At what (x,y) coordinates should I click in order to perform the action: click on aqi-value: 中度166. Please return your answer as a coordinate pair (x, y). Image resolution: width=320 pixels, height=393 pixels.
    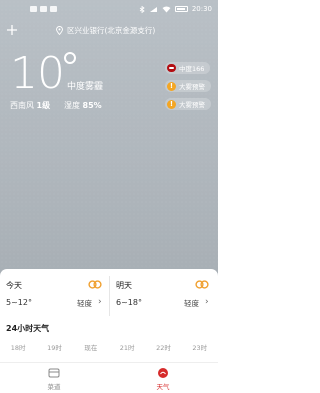
    Looking at the image, I should click on (192, 69).